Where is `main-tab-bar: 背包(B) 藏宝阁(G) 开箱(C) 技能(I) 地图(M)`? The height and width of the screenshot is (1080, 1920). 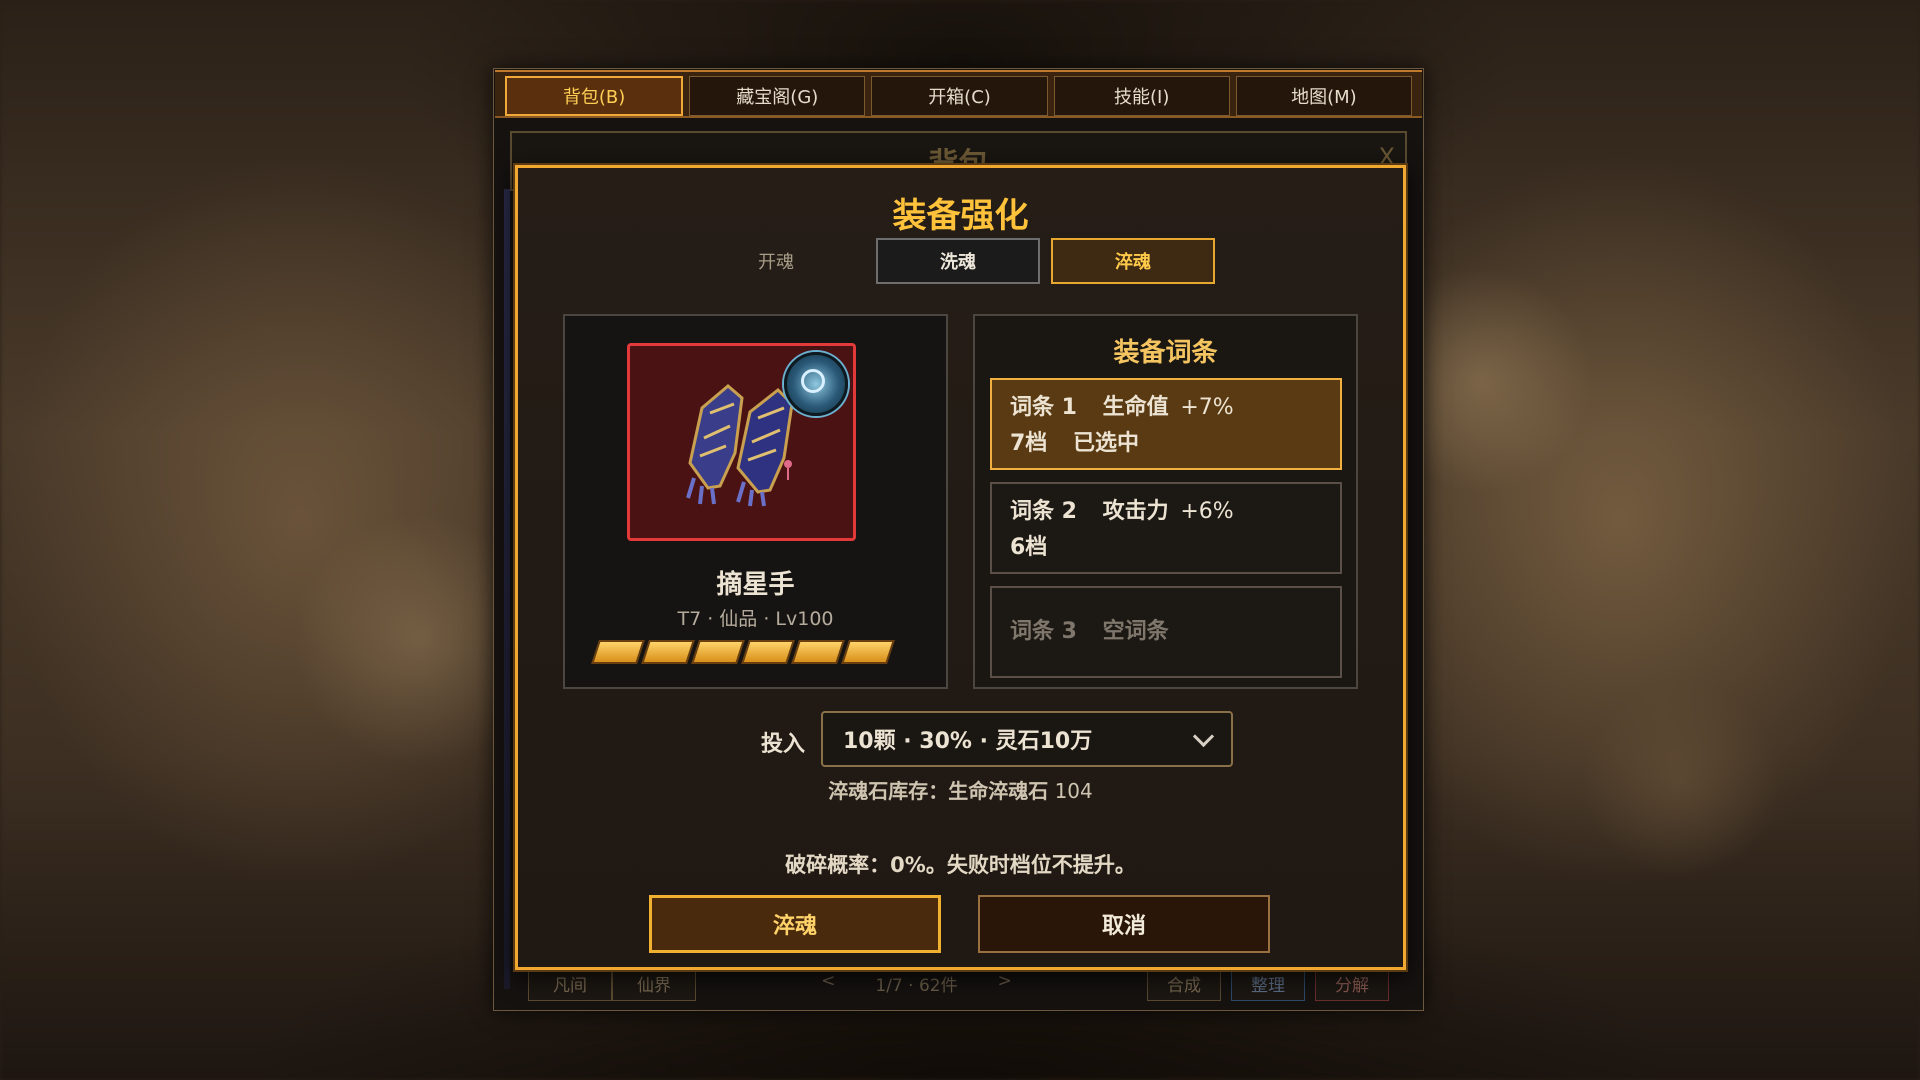 main-tab-bar: 背包(B) 藏宝阁(G) 开箱(C) 技能(I) 地图(M) is located at coordinates (958, 94).